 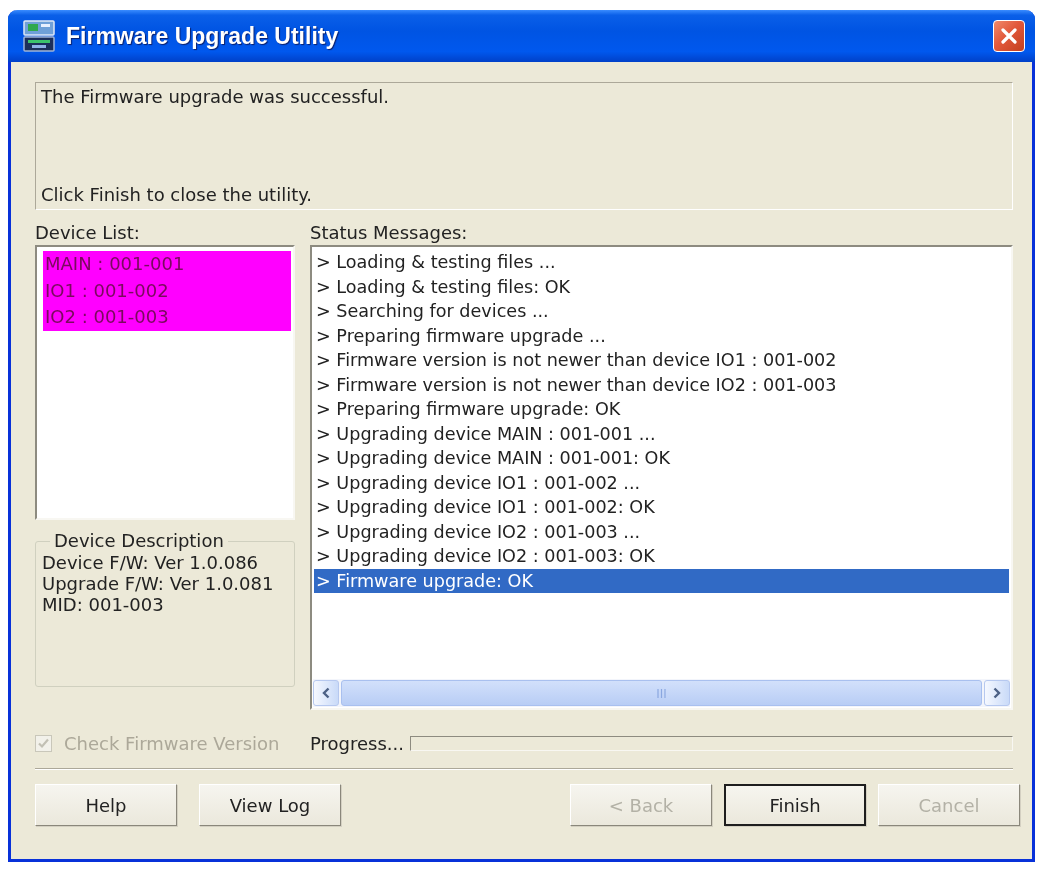 I want to click on description-line: MID: 001-003, so click(x=103, y=604).